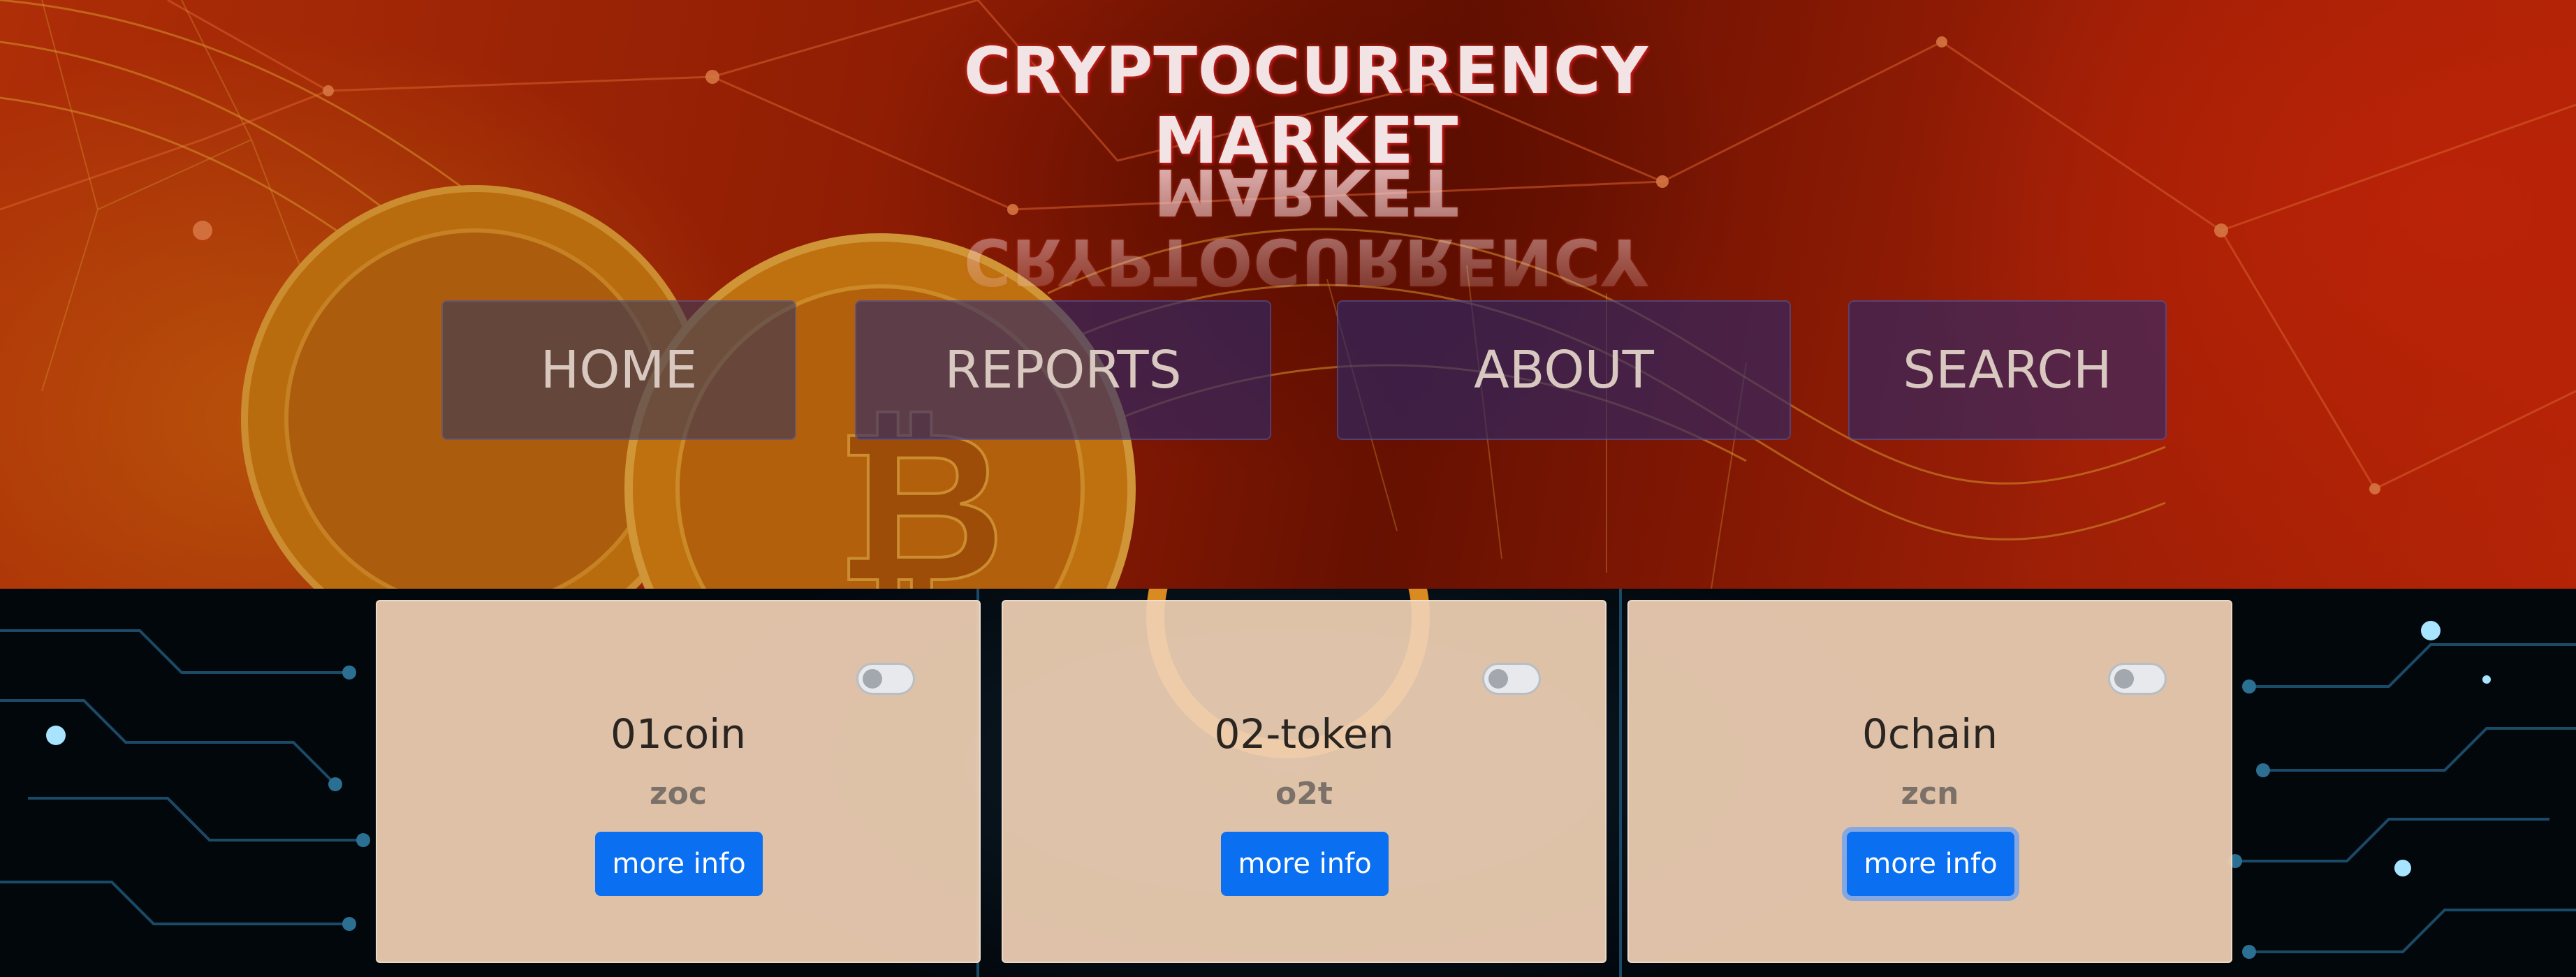 Image resolution: width=2576 pixels, height=977 pixels. I want to click on coin-card: 01coin zoc more info, so click(678, 782).